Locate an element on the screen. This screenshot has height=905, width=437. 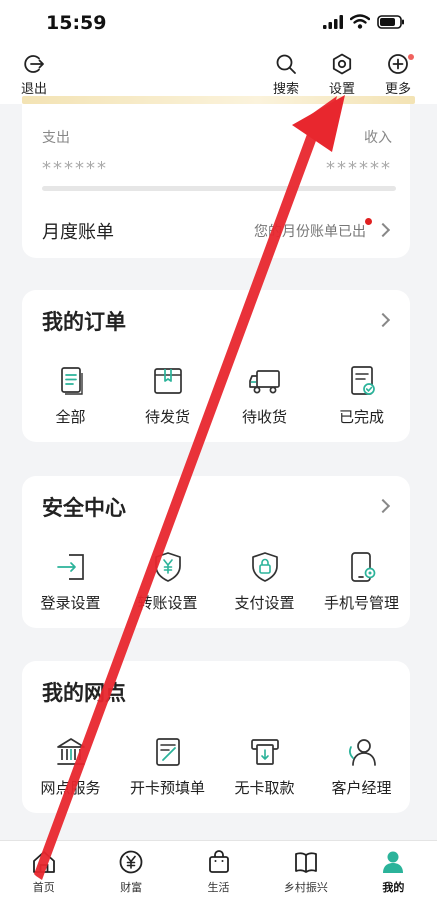
wifi-icon is located at coordinates (360, 21).